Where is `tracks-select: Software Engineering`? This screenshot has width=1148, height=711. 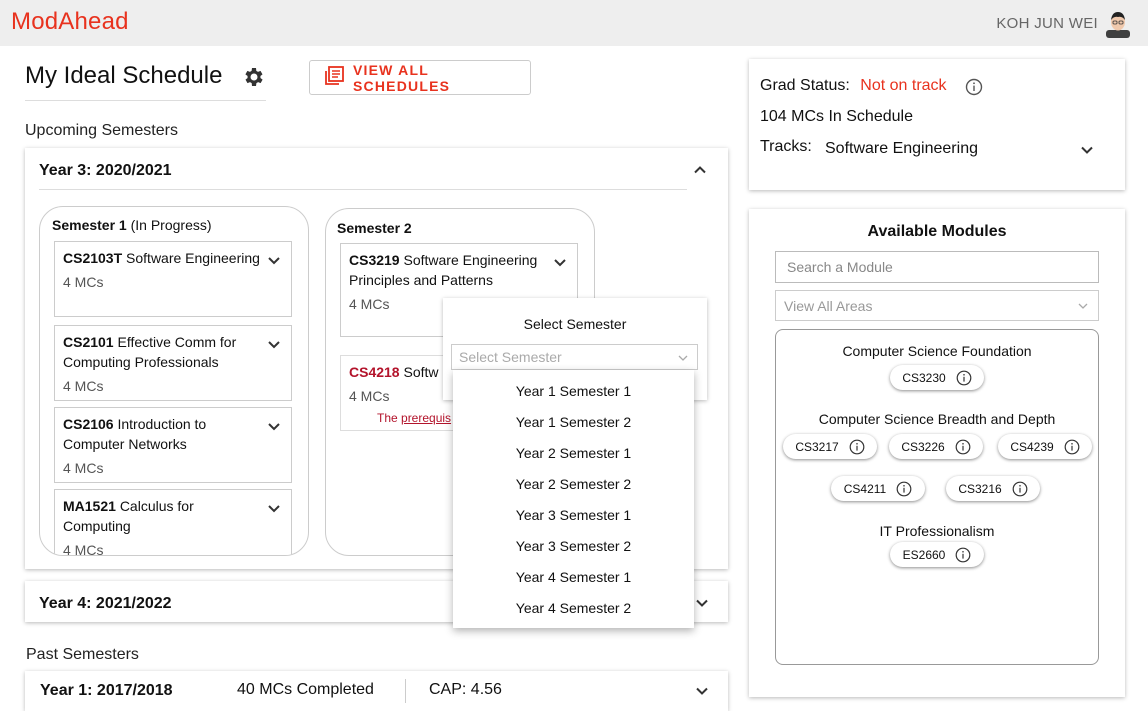 tracks-select: Software Engineering is located at coordinates (901, 149).